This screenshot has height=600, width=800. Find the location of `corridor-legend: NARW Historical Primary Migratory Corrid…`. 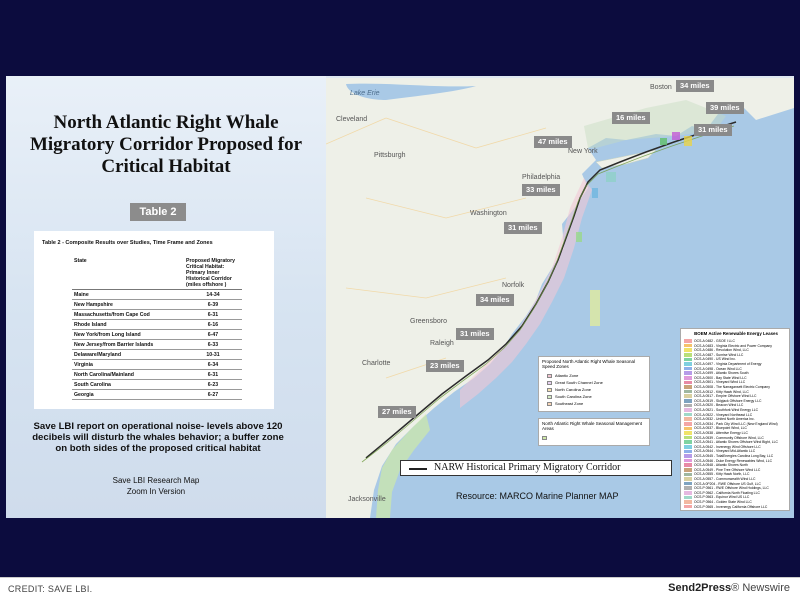

corridor-legend: NARW Historical Primary Migratory Corrid… is located at coordinates (536, 468).